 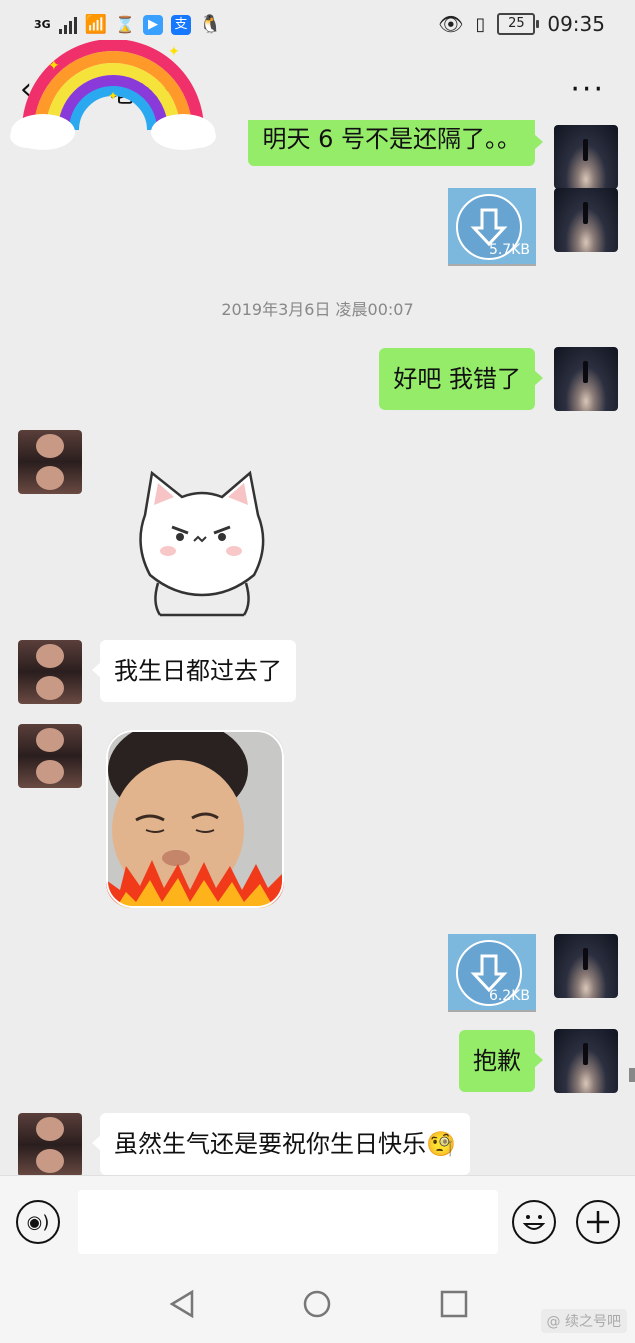 I want to click on system-nav-bar: @ 续之号吧, so click(x=317, y=1304).